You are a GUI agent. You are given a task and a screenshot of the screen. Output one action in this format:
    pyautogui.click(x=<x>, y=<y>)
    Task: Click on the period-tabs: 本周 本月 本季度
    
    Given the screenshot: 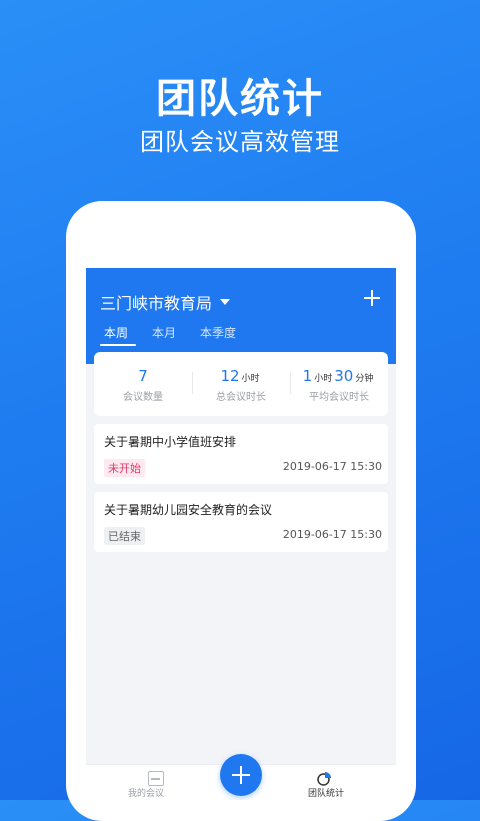 What is the action you would take?
    pyautogui.click(x=167, y=336)
    